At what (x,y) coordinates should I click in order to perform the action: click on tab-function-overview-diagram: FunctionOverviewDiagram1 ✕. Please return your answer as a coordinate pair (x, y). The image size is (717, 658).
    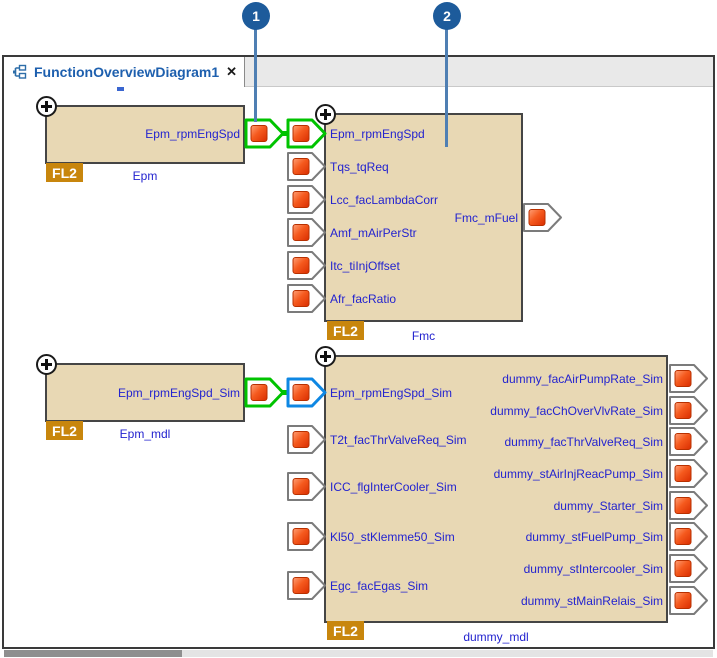
    Looking at the image, I should click on (124, 72).